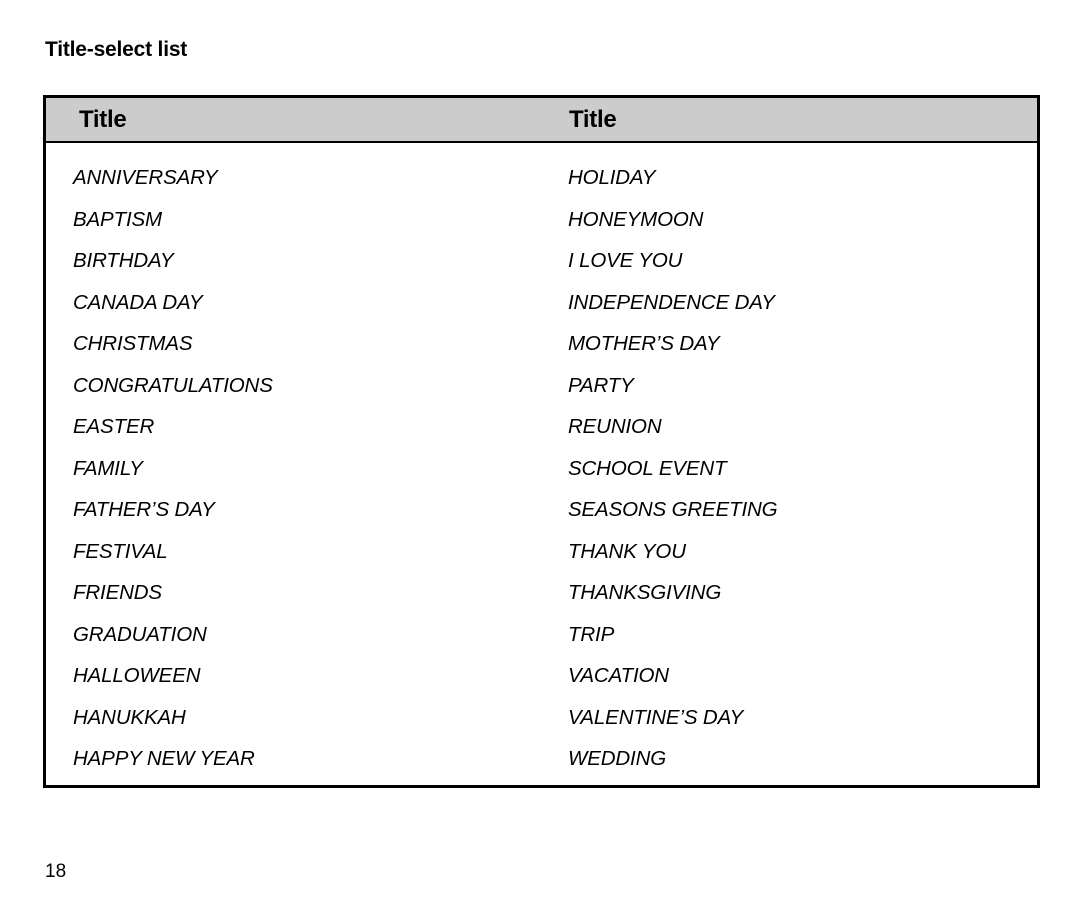 The image size is (1080, 909). I want to click on list-item: PARTY, so click(672, 386).